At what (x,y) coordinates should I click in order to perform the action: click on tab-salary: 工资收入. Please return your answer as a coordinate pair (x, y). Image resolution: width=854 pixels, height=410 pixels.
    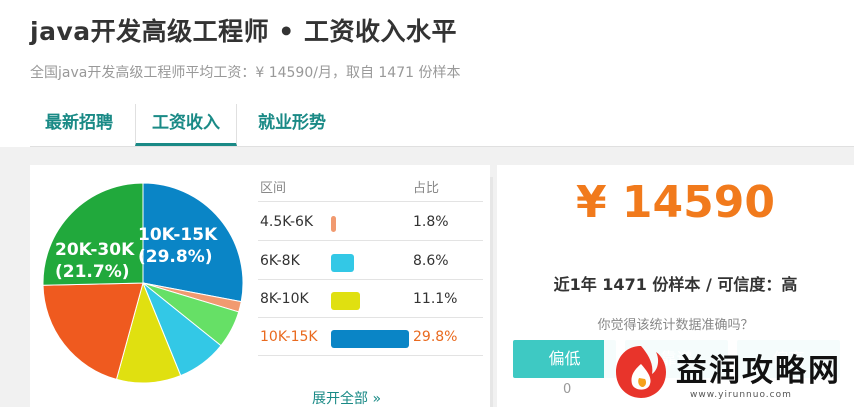
    Looking at the image, I should click on (186, 125).